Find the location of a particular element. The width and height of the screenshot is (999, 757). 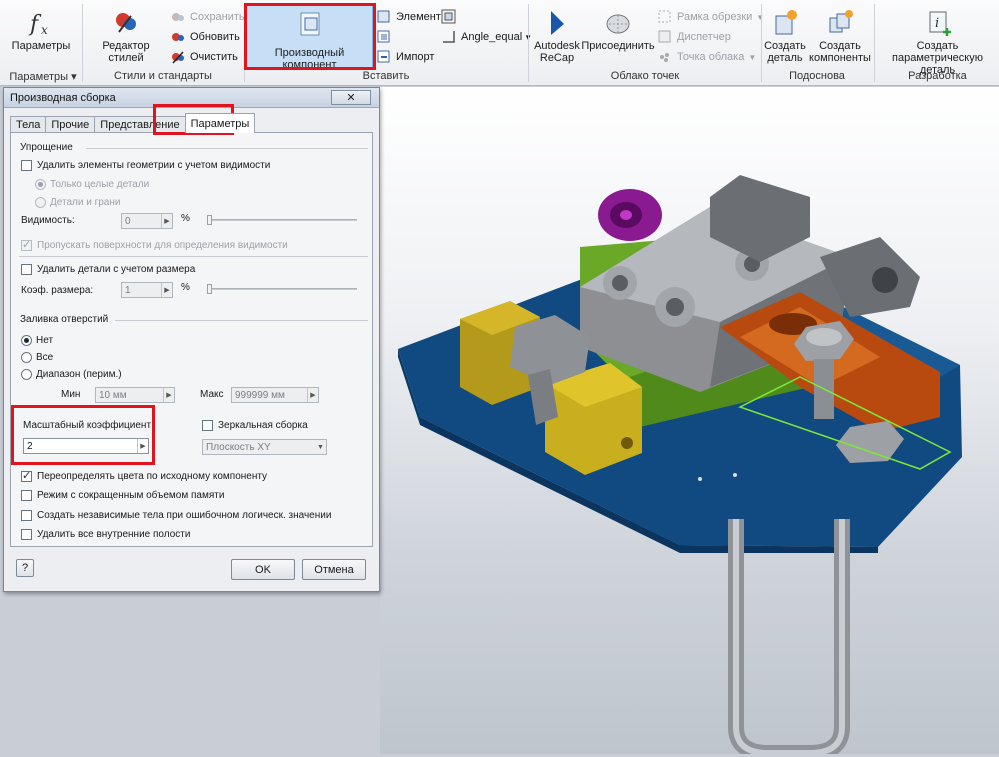

element-label: Элемент is located at coordinates (418, 17).